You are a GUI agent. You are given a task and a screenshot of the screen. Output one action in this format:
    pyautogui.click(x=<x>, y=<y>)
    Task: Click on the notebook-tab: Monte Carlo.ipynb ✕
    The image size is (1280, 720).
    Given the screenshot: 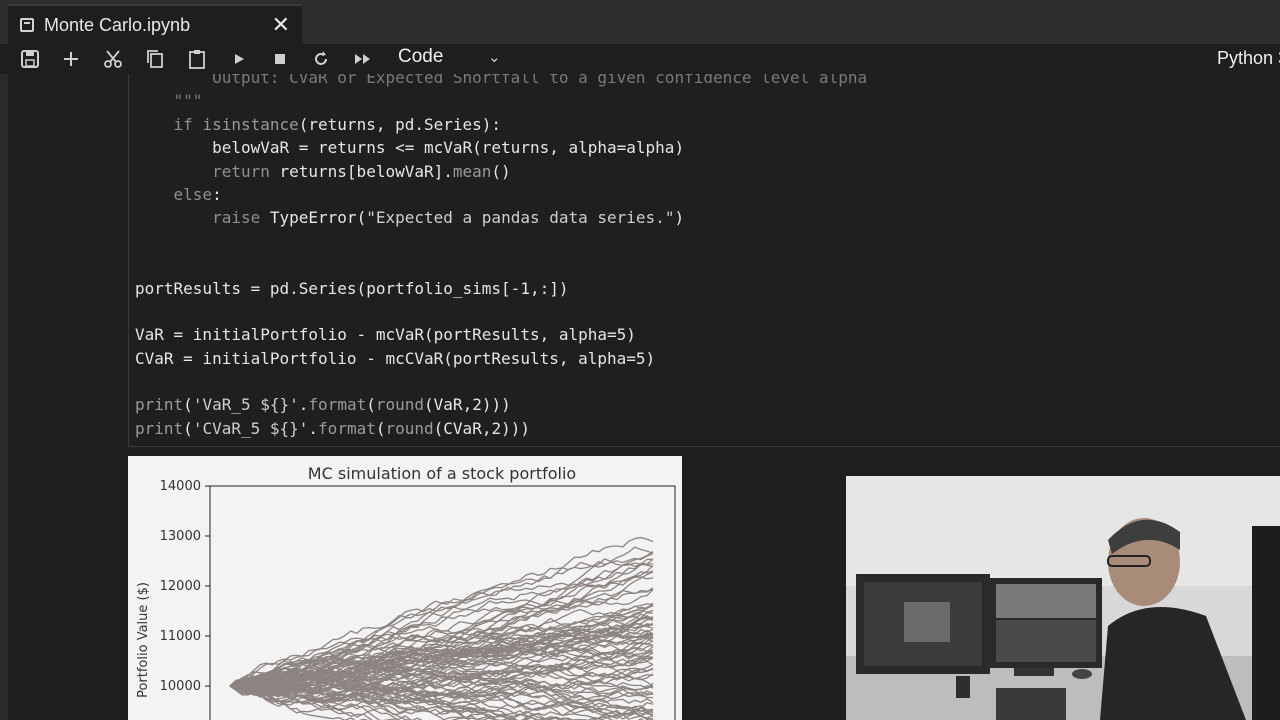 What is the action you would take?
    pyautogui.click(x=155, y=24)
    